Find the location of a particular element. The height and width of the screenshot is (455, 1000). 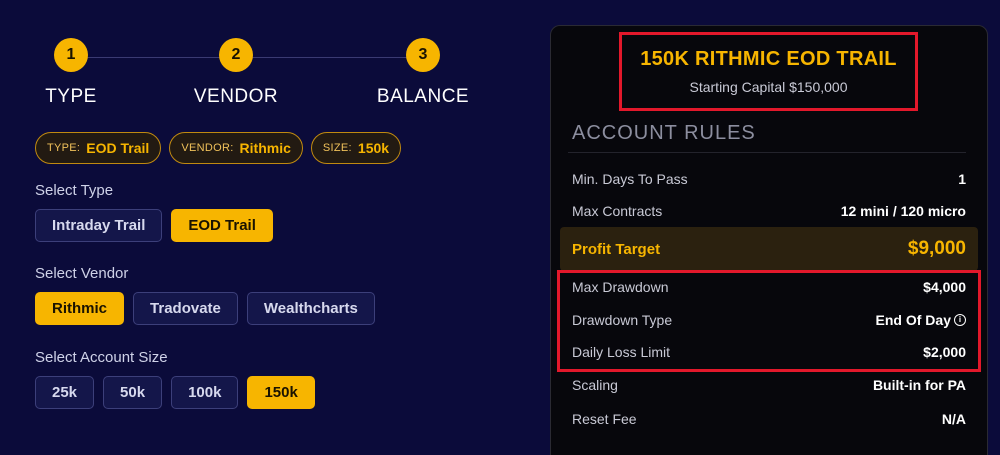

rule-row-min-days: Min. Days To Pass 1 is located at coordinates (769, 179).